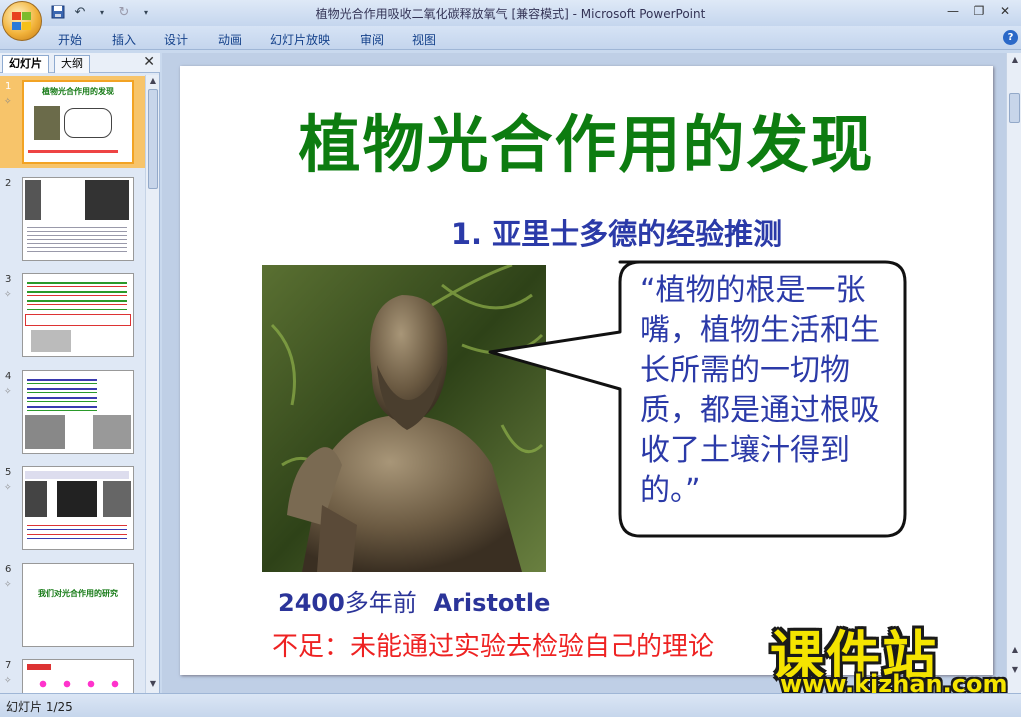 The height and width of the screenshot is (717, 1021). What do you see at coordinates (890, 657) in the screenshot?
I see `watermark: 课件站 www.kjzhan.com` at bounding box center [890, 657].